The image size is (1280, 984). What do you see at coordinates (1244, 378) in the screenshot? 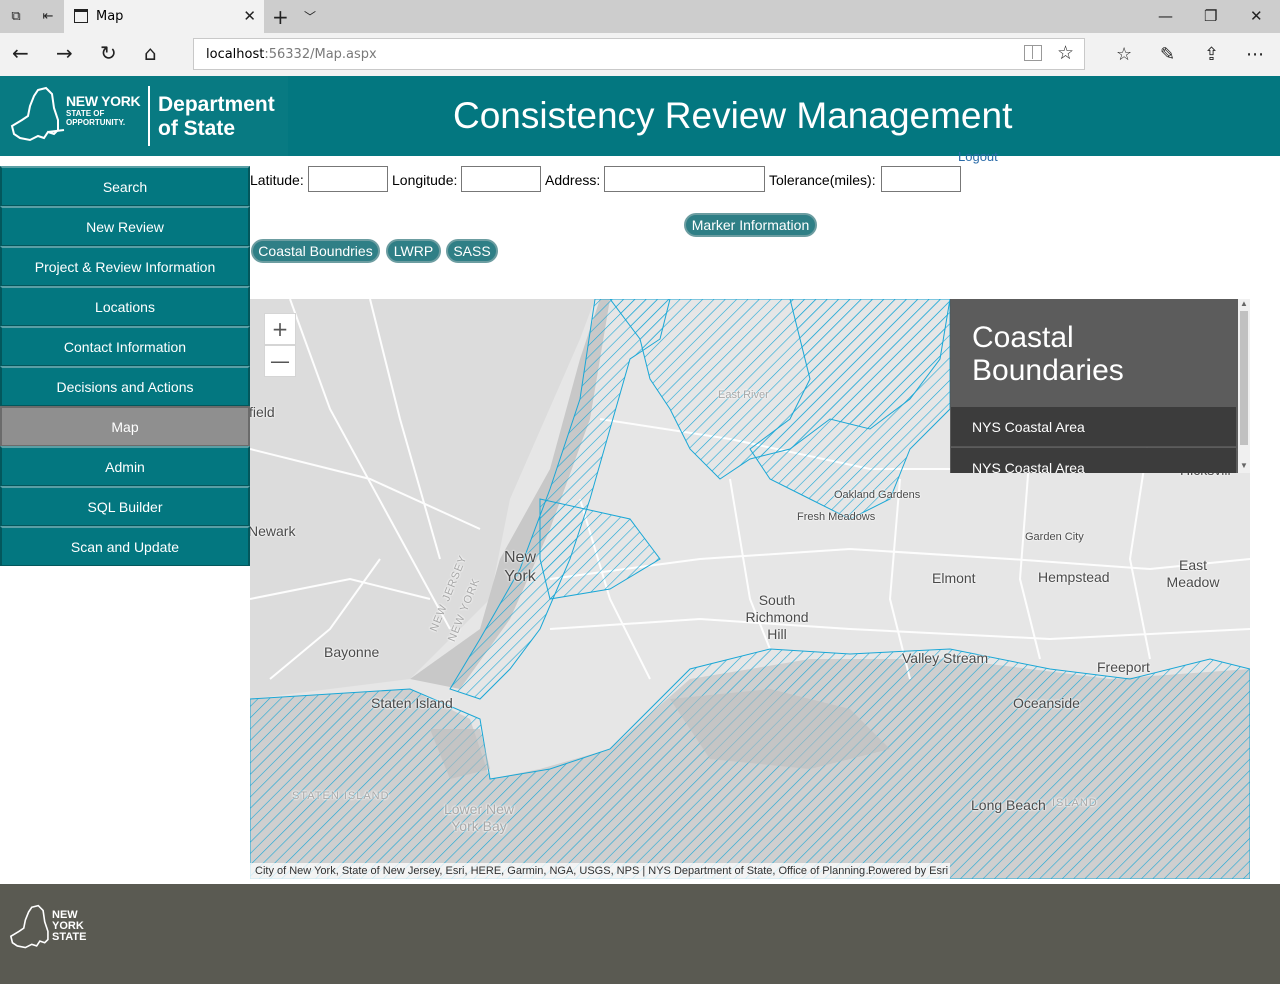
I see `scrollbar-thumb` at bounding box center [1244, 378].